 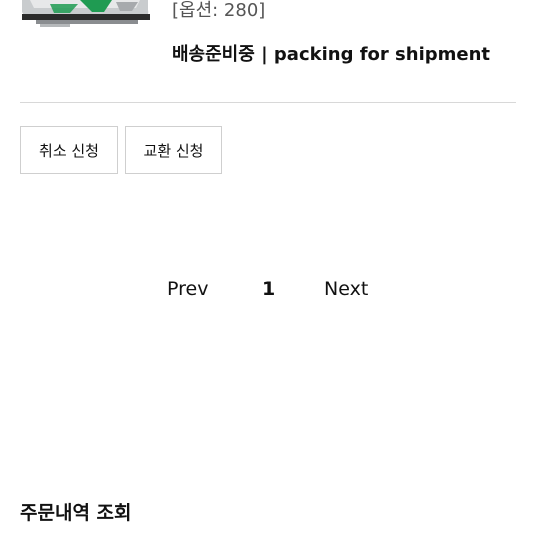 What do you see at coordinates (268, 289) in the screenshot?
I see `pagination-current-page: 1` at bounding box center [268, 289].